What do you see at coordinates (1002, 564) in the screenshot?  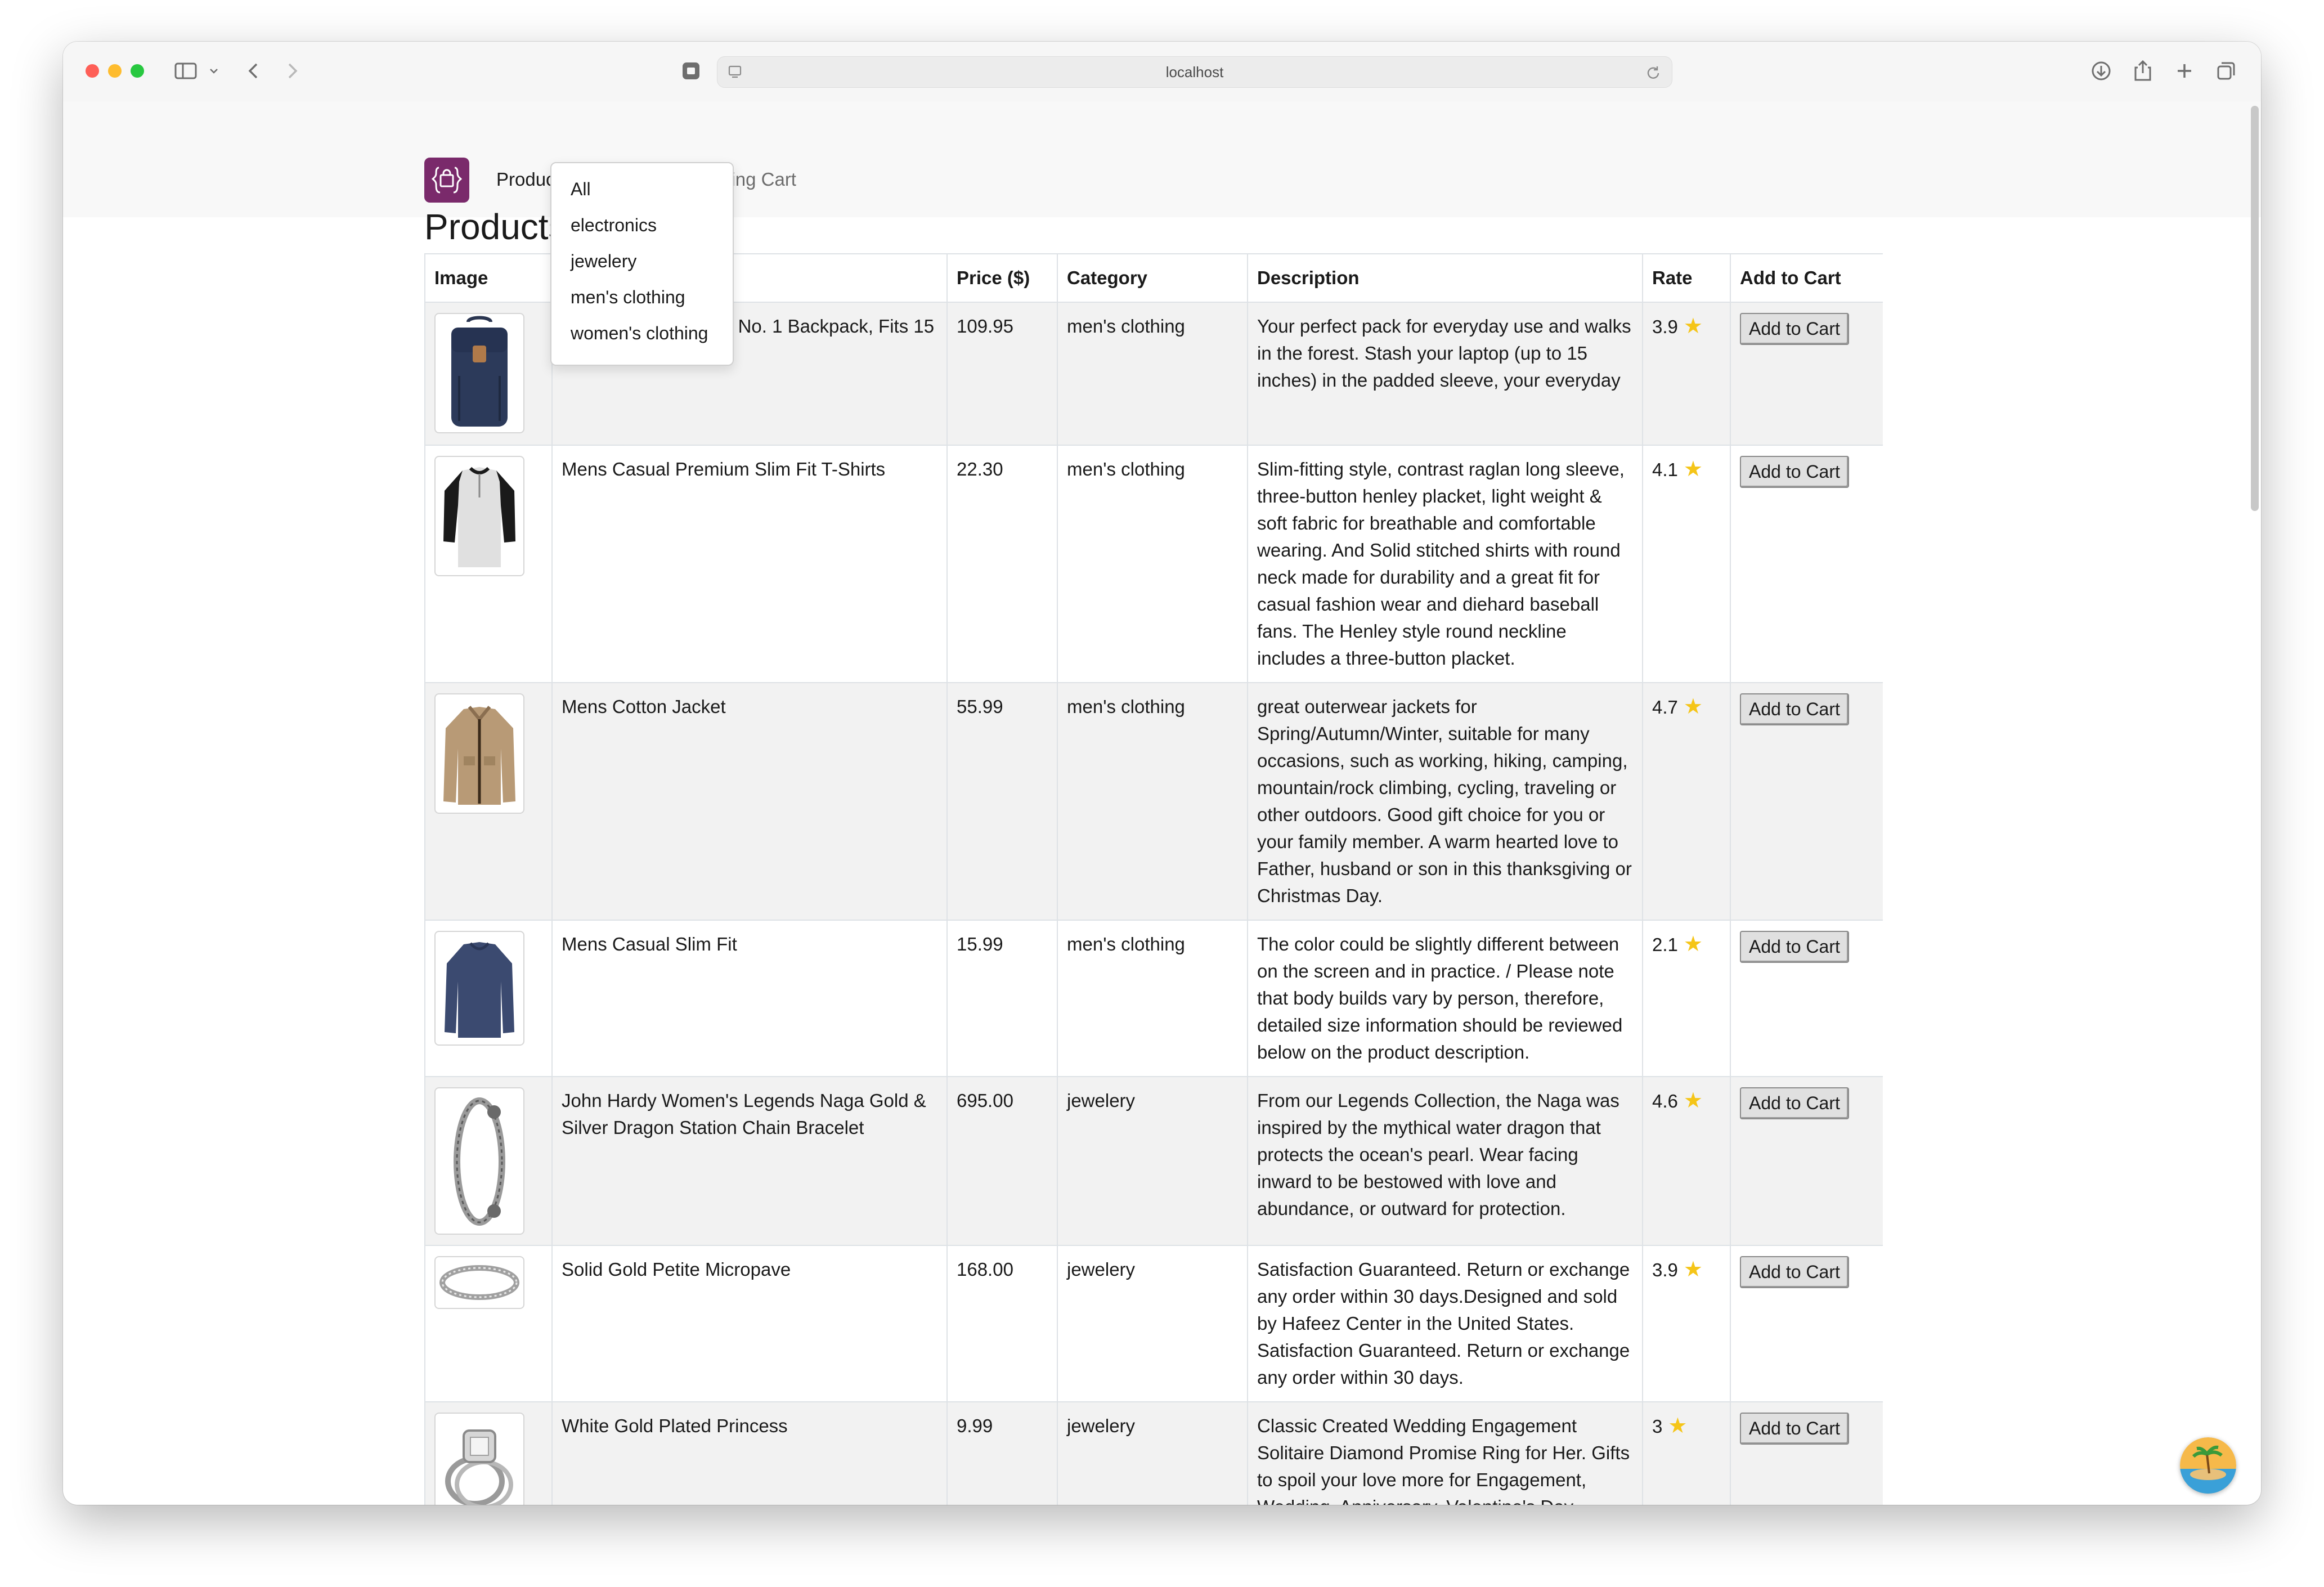 I see `product-price: 22.30` at bounding box center [1002, 564].